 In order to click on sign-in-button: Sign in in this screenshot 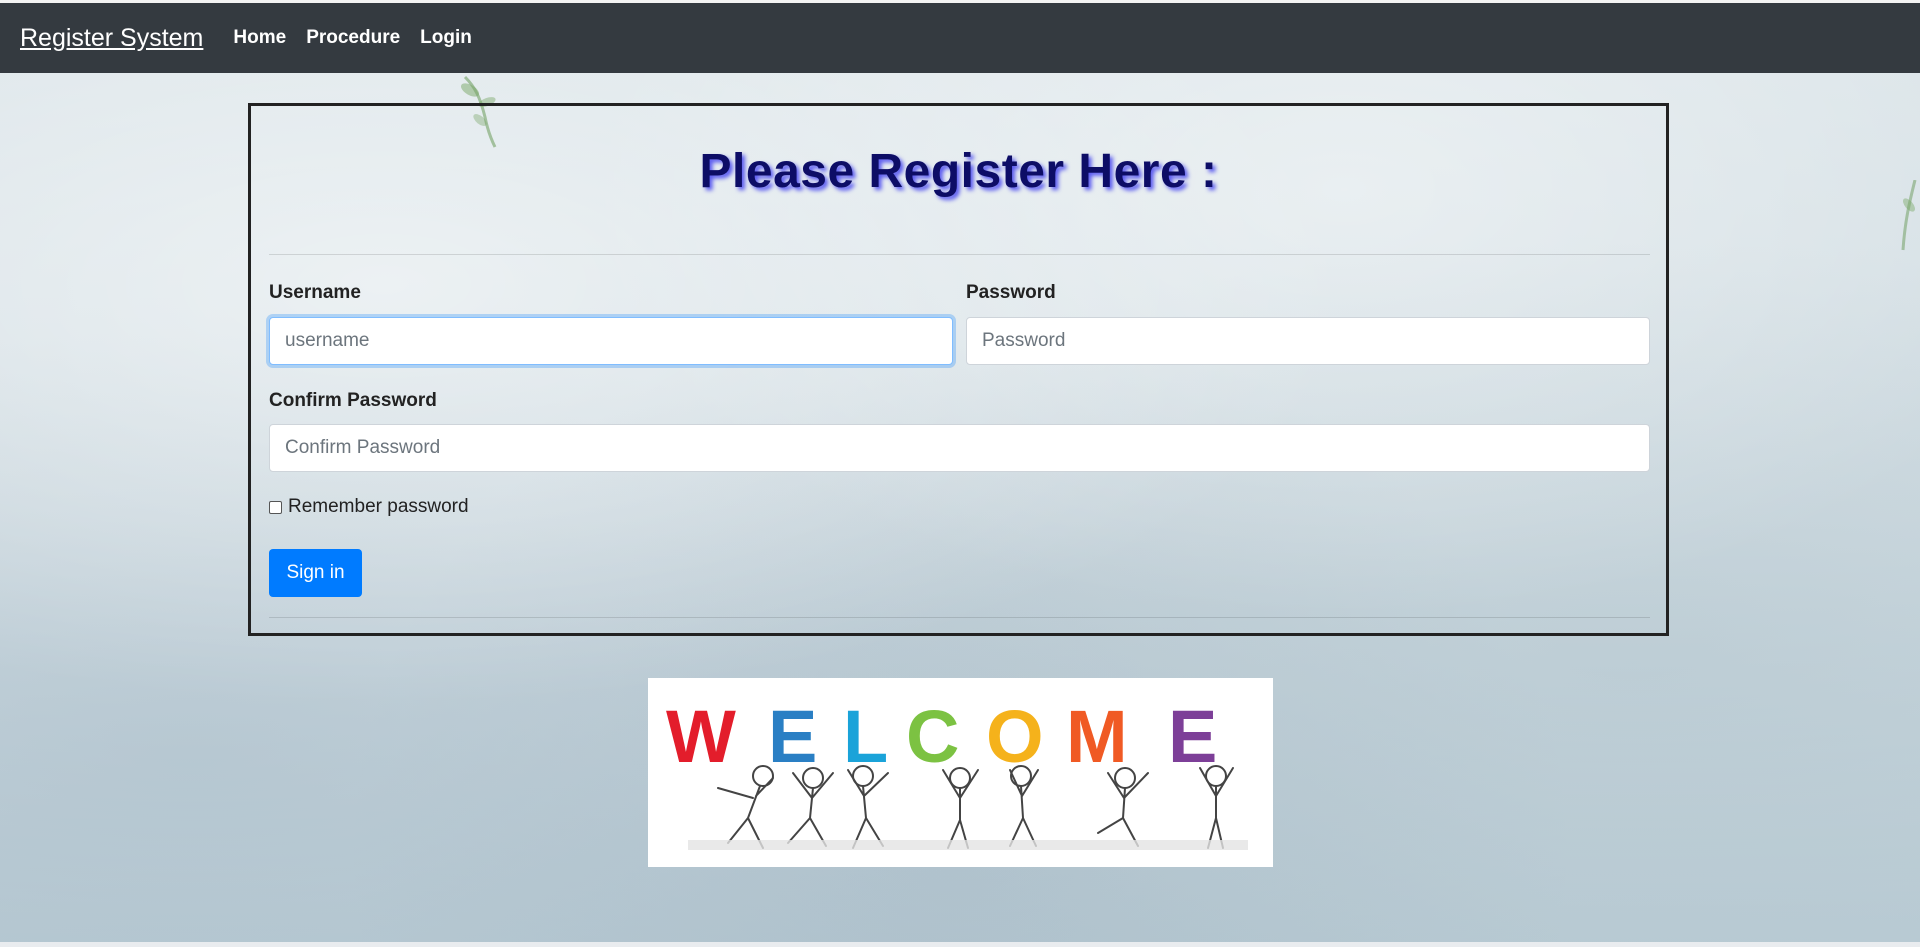, I will do `click(315, 573)`.